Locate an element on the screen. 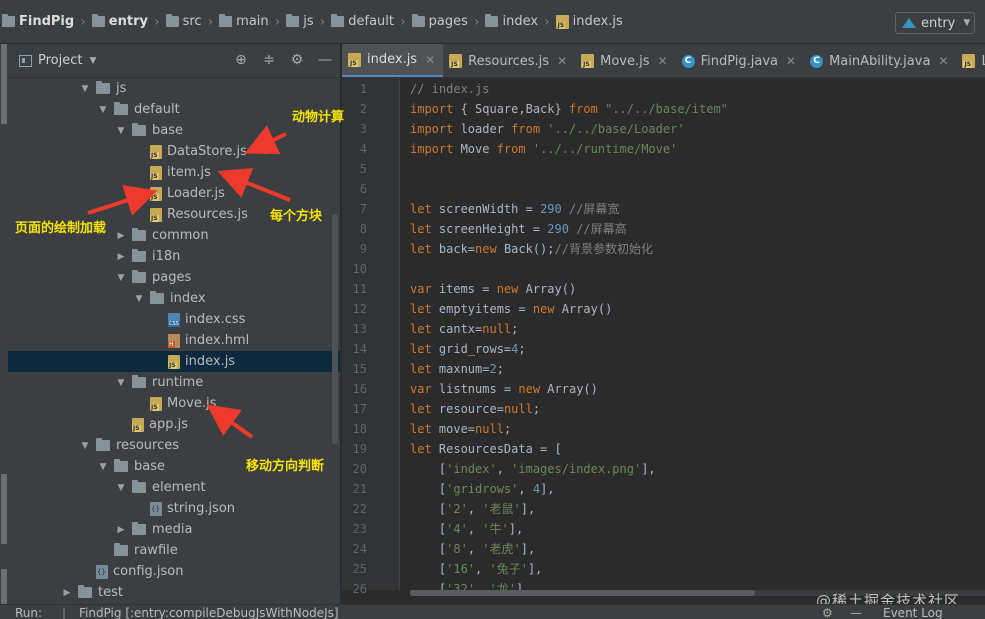 Image resolution: width=985 pixels, height=619 pixels. editor-tab: Loader.js is located at coordinates (970, 60).